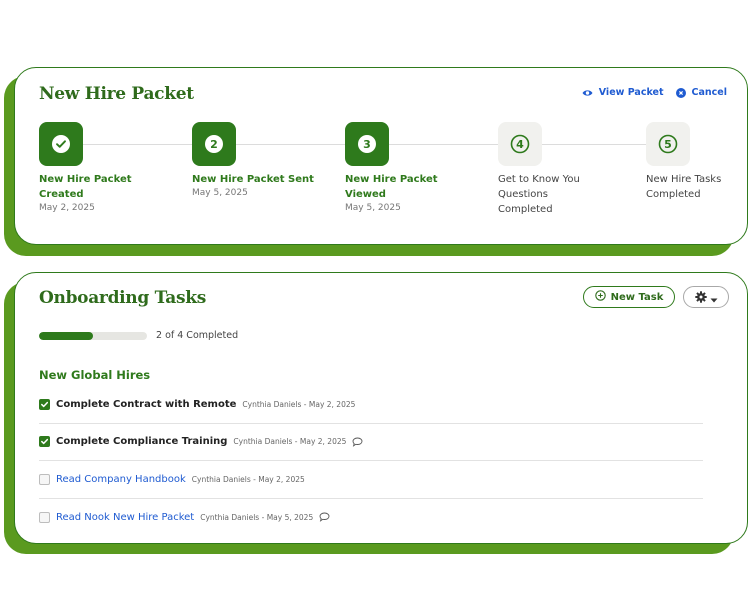 The height and width of the screenshot is (610, 750). What do you see at coordinates (146, 404) in the screenshot?
I see `task-title: Complete Contract with Remote` at bounding box center [146, 404].